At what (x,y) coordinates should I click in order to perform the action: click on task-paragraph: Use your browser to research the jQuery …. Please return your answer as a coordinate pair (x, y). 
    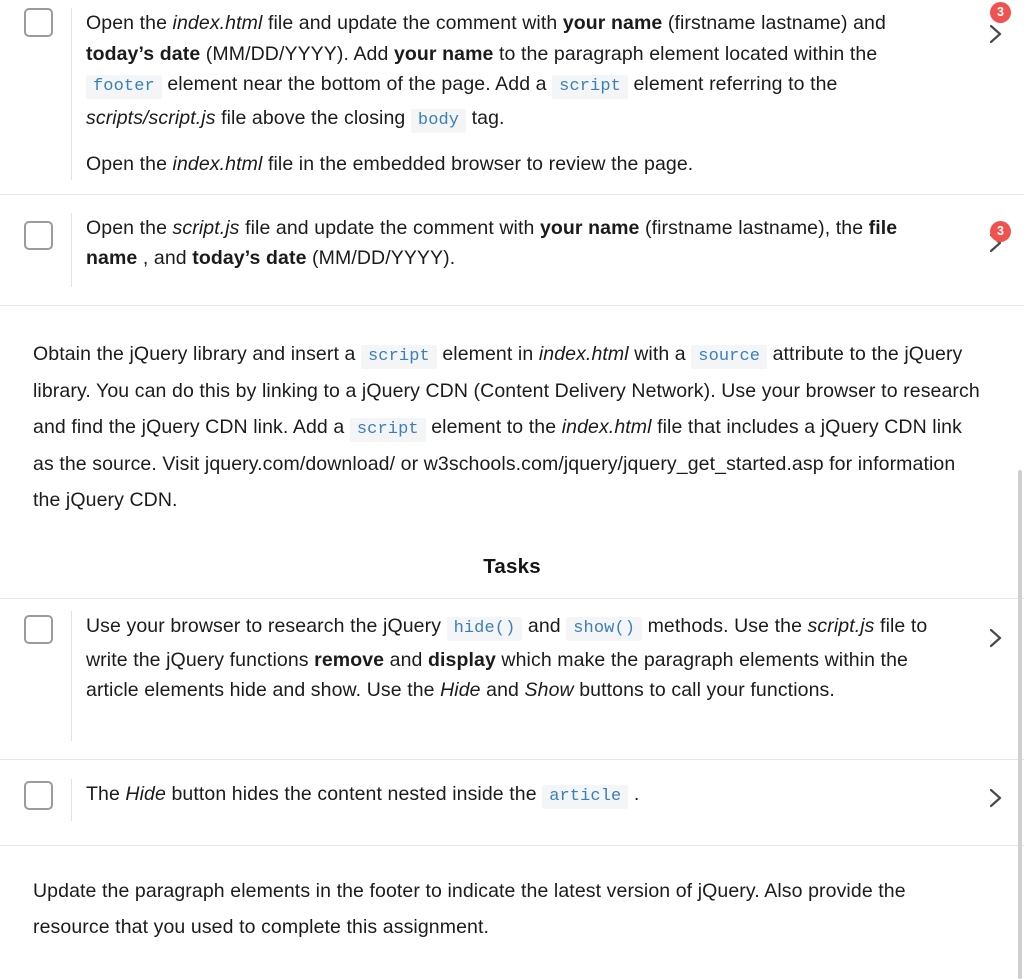
    Looking at the image, I should click on (507, 658).